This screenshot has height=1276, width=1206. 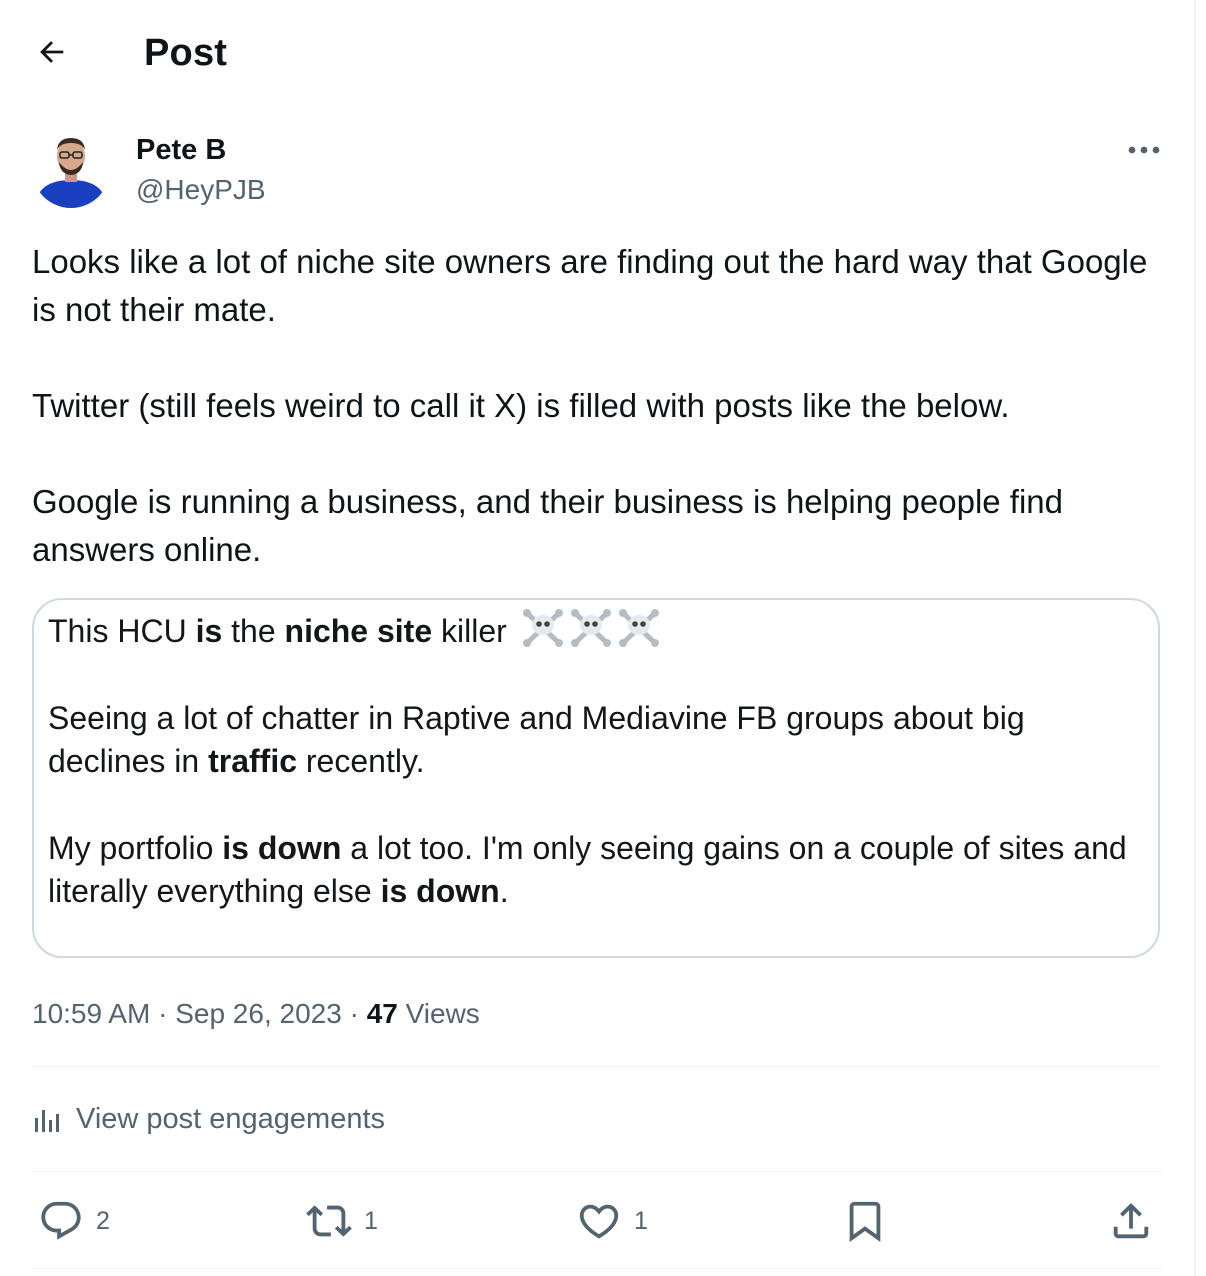 I want to click on more-options-button, so click(x=1144, y=150).